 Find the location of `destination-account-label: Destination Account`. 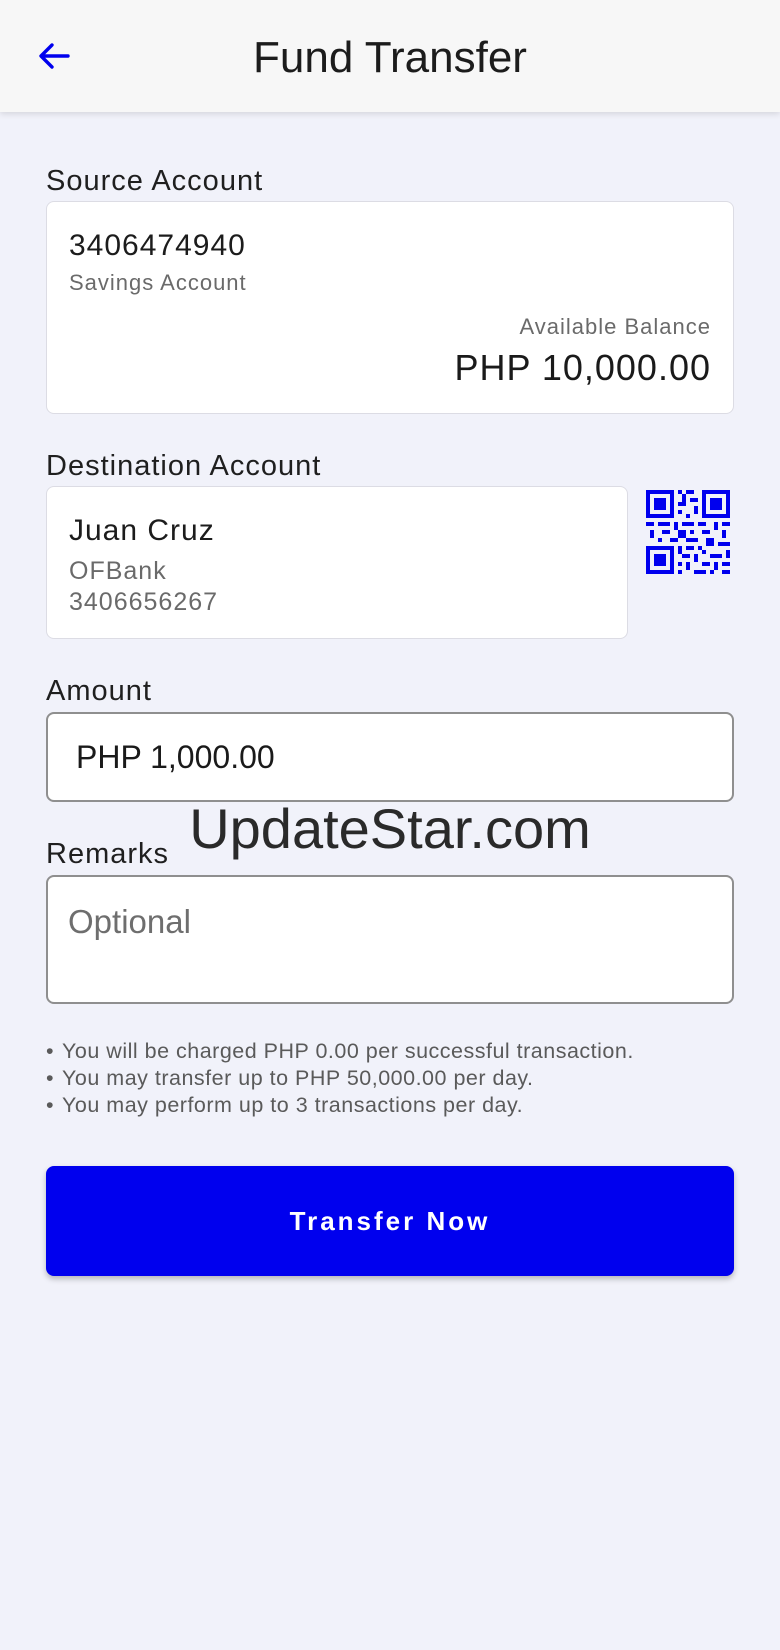

destination-account-label: Destination Account is located at coordinates (184, 466).